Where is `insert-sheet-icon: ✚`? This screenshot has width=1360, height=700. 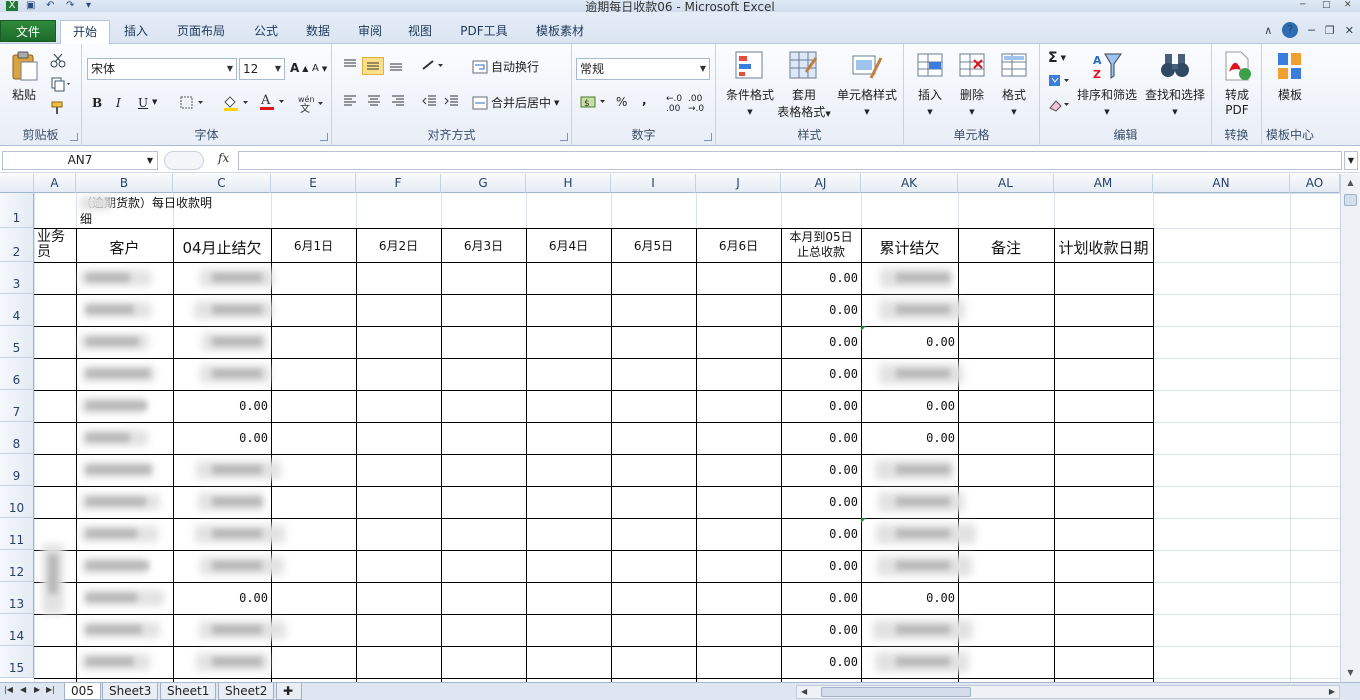
insert-sheet-icon: ✚ is located at coordinates (289, 691).